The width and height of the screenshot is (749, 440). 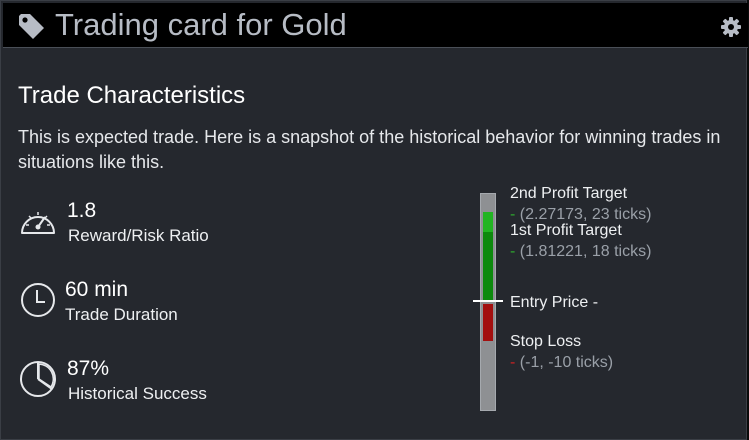 I want to click on metric-value: 87%, so click(x=88, y=368).